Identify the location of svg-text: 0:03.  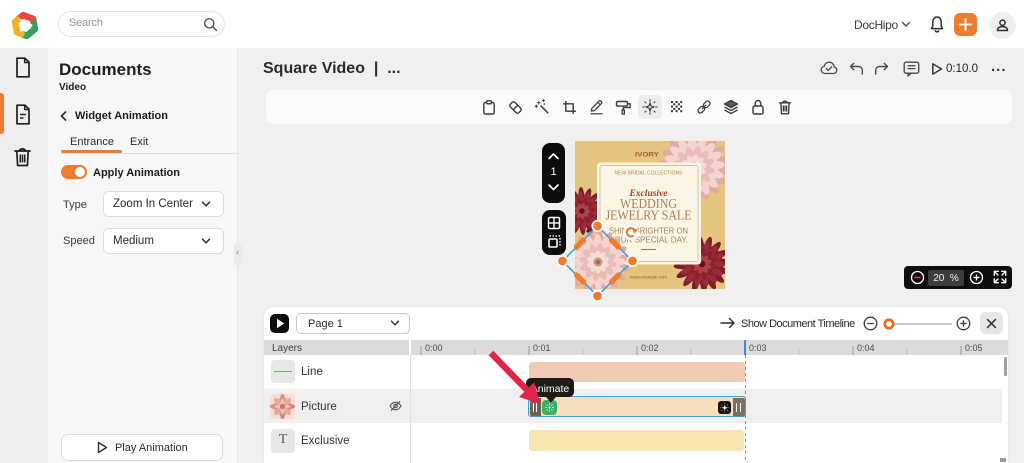
(758, 348).